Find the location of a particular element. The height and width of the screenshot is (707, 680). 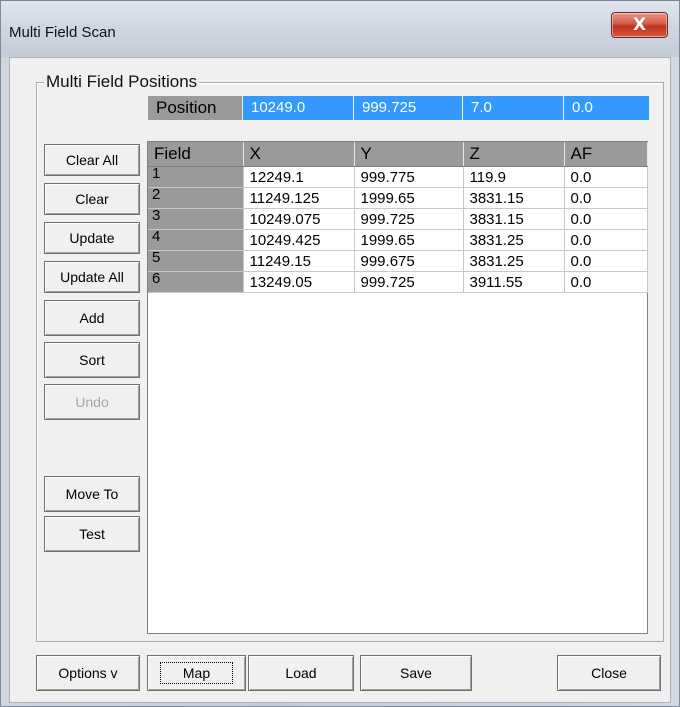

test-label: Test is located at coordinates (92, 534).